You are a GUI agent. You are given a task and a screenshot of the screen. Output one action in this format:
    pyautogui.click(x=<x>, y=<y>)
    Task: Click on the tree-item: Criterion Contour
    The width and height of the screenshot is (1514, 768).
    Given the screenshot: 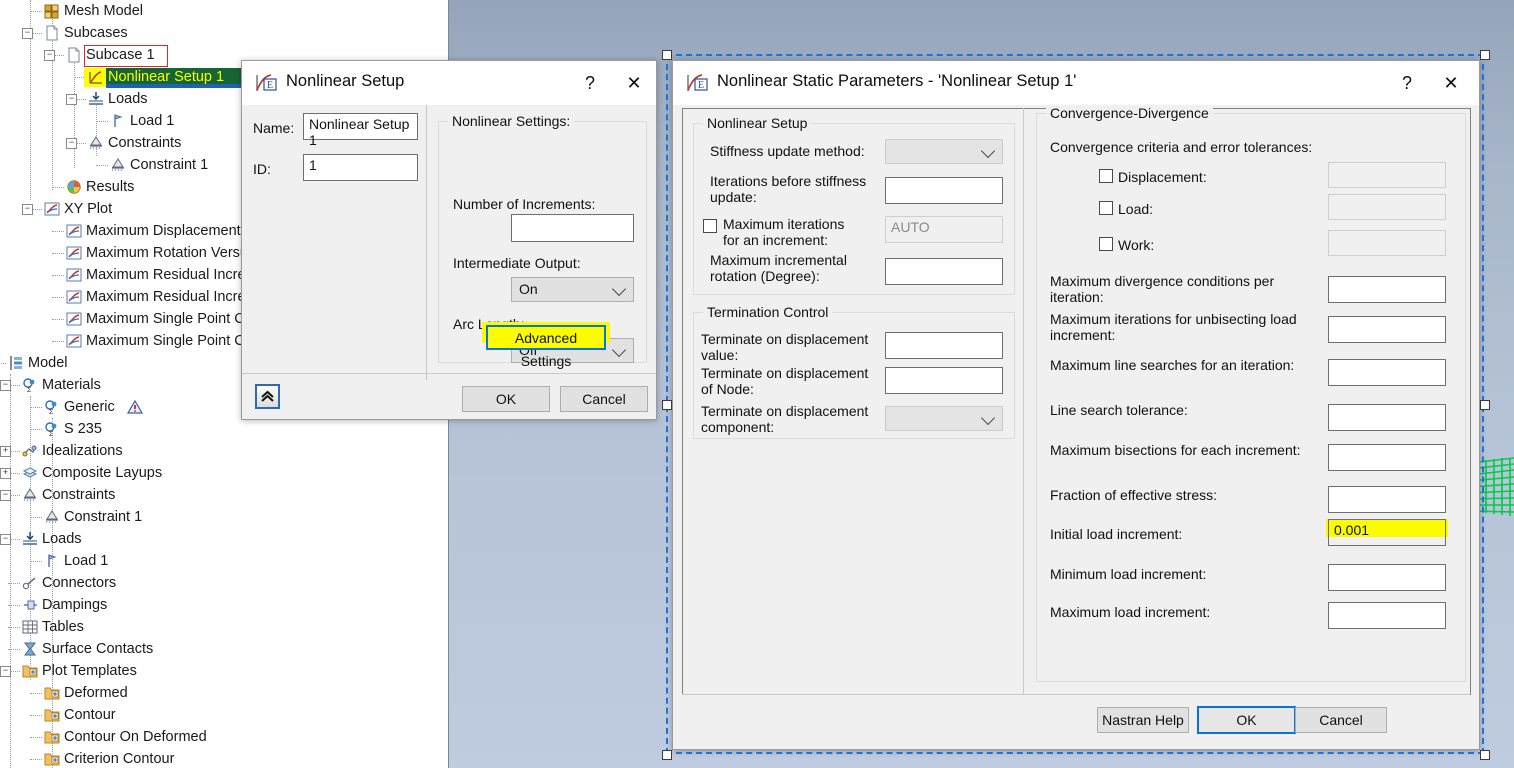 What is the action you would take?
    pyautogui.click(x=224, y=758)
    